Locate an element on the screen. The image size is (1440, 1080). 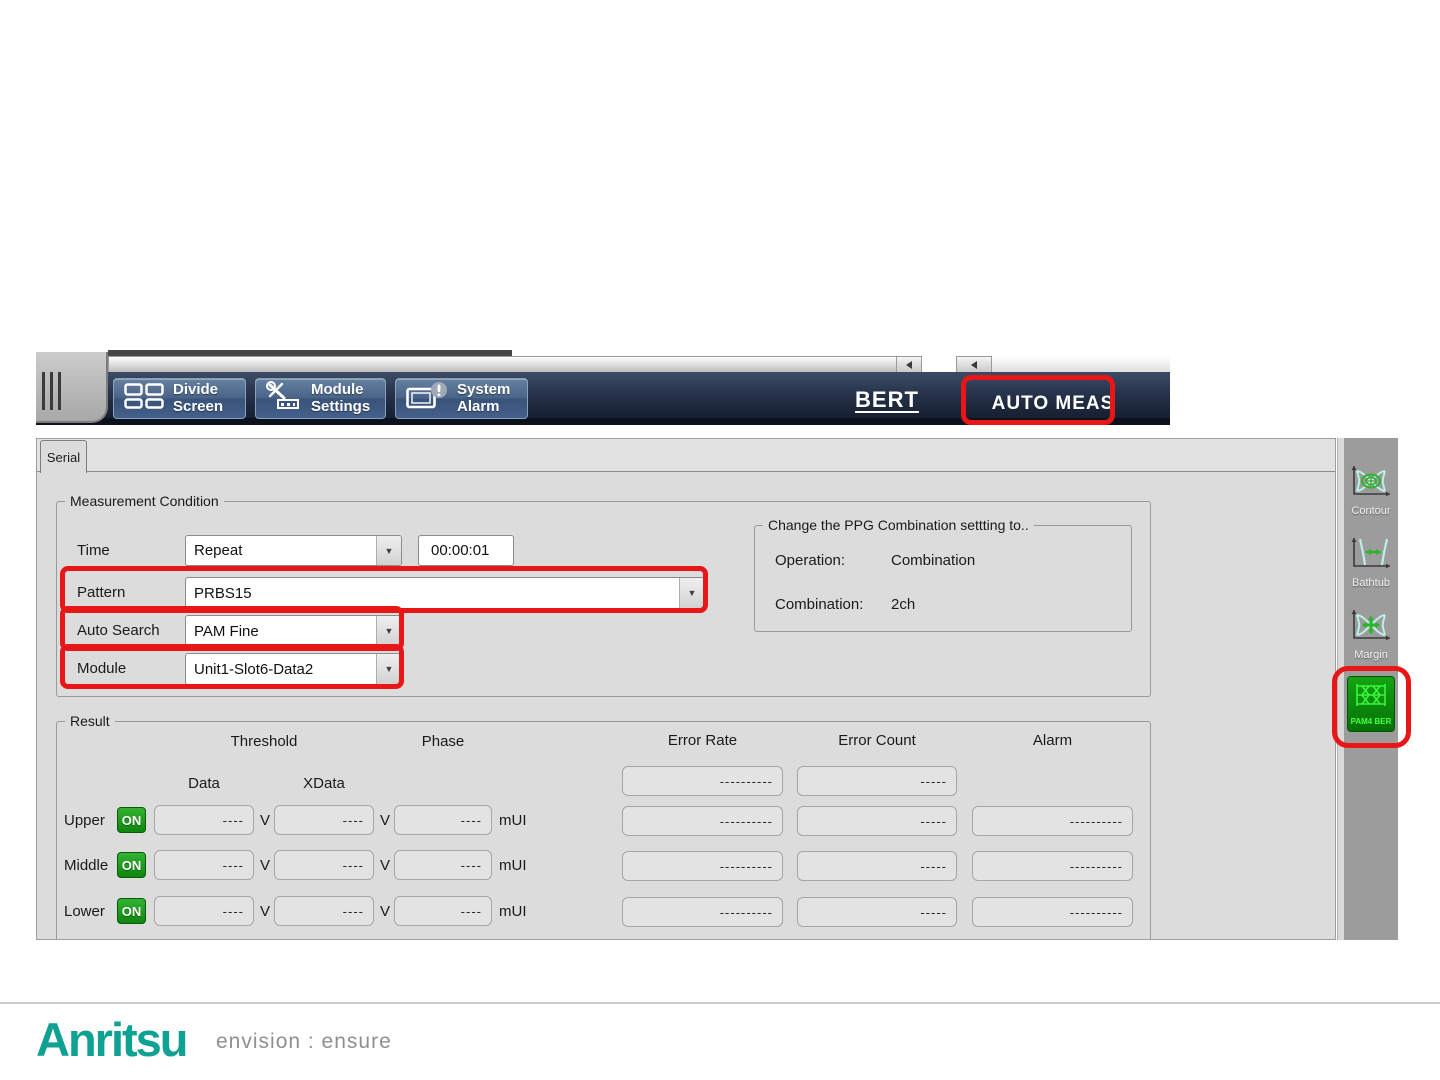
sidebar-item-label: Margin is located at coordinates (1371, 655).